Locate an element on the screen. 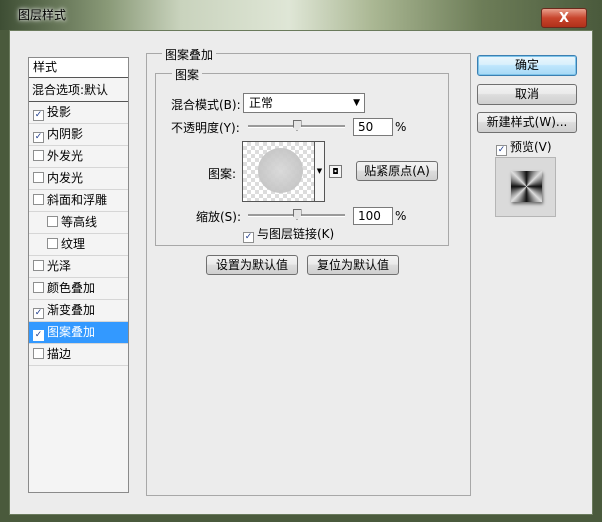 The image size is (602, 522). style-item: ✓ 渐变叠加 is located at coordinates (78, 311).